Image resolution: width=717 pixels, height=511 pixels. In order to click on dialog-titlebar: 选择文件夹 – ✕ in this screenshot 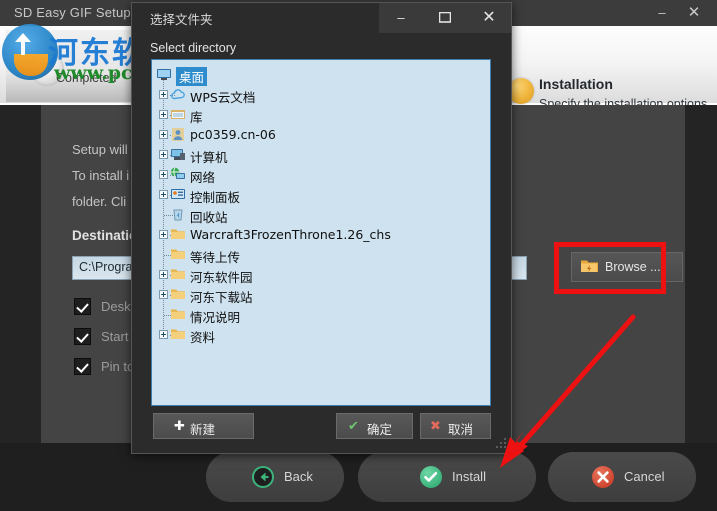, I will do `click(321, 18)`.